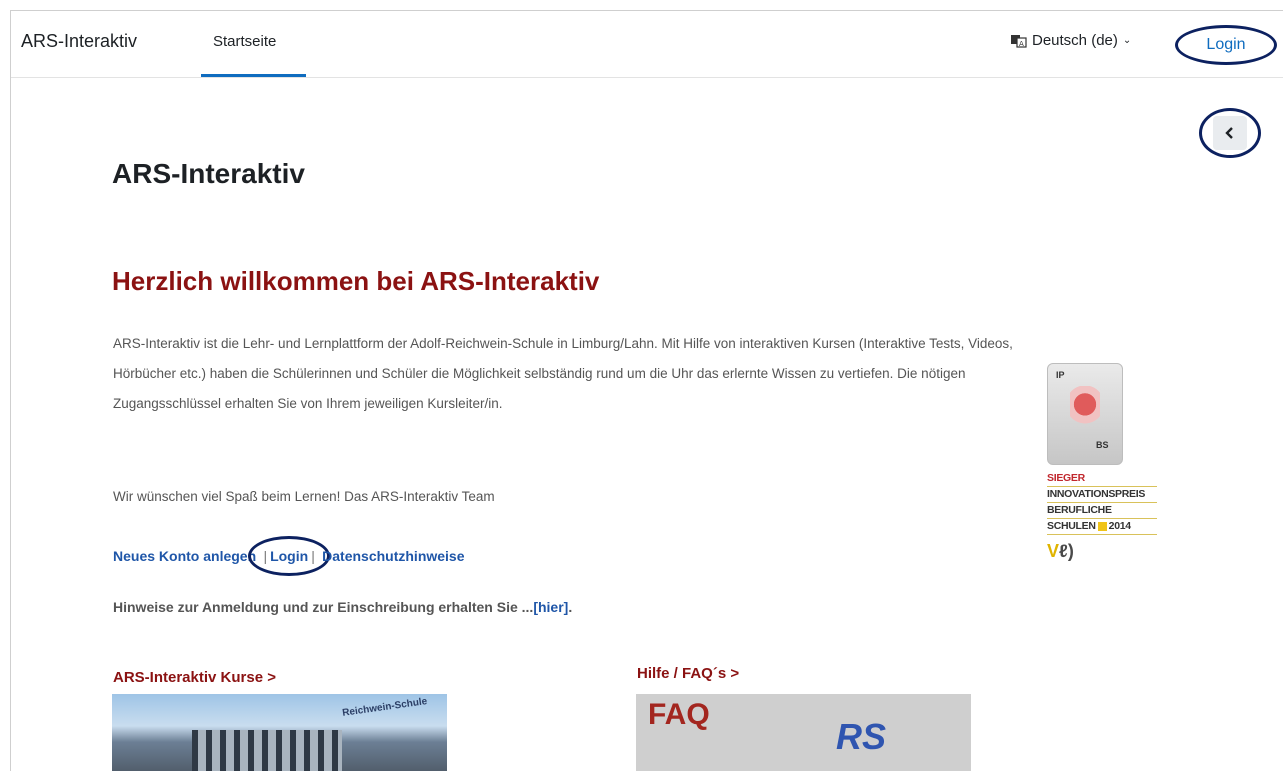  I want to click on tab-startseite-label: Startseite, so click(245, 41).